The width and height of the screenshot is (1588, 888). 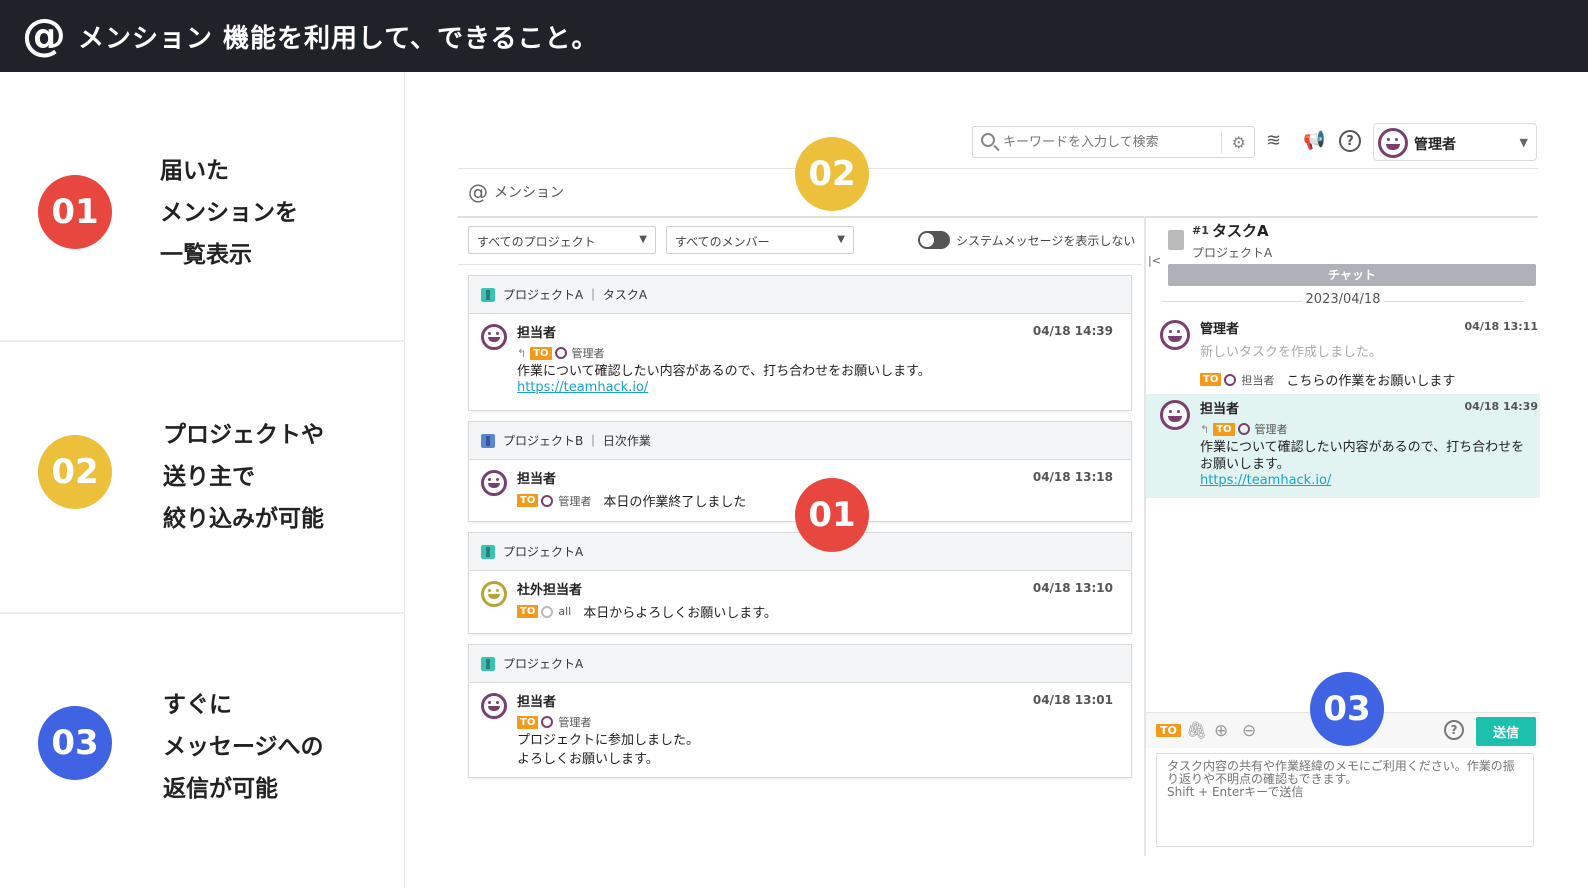 I want to click on user-name: 管理者, so click(x=1435, y=145).